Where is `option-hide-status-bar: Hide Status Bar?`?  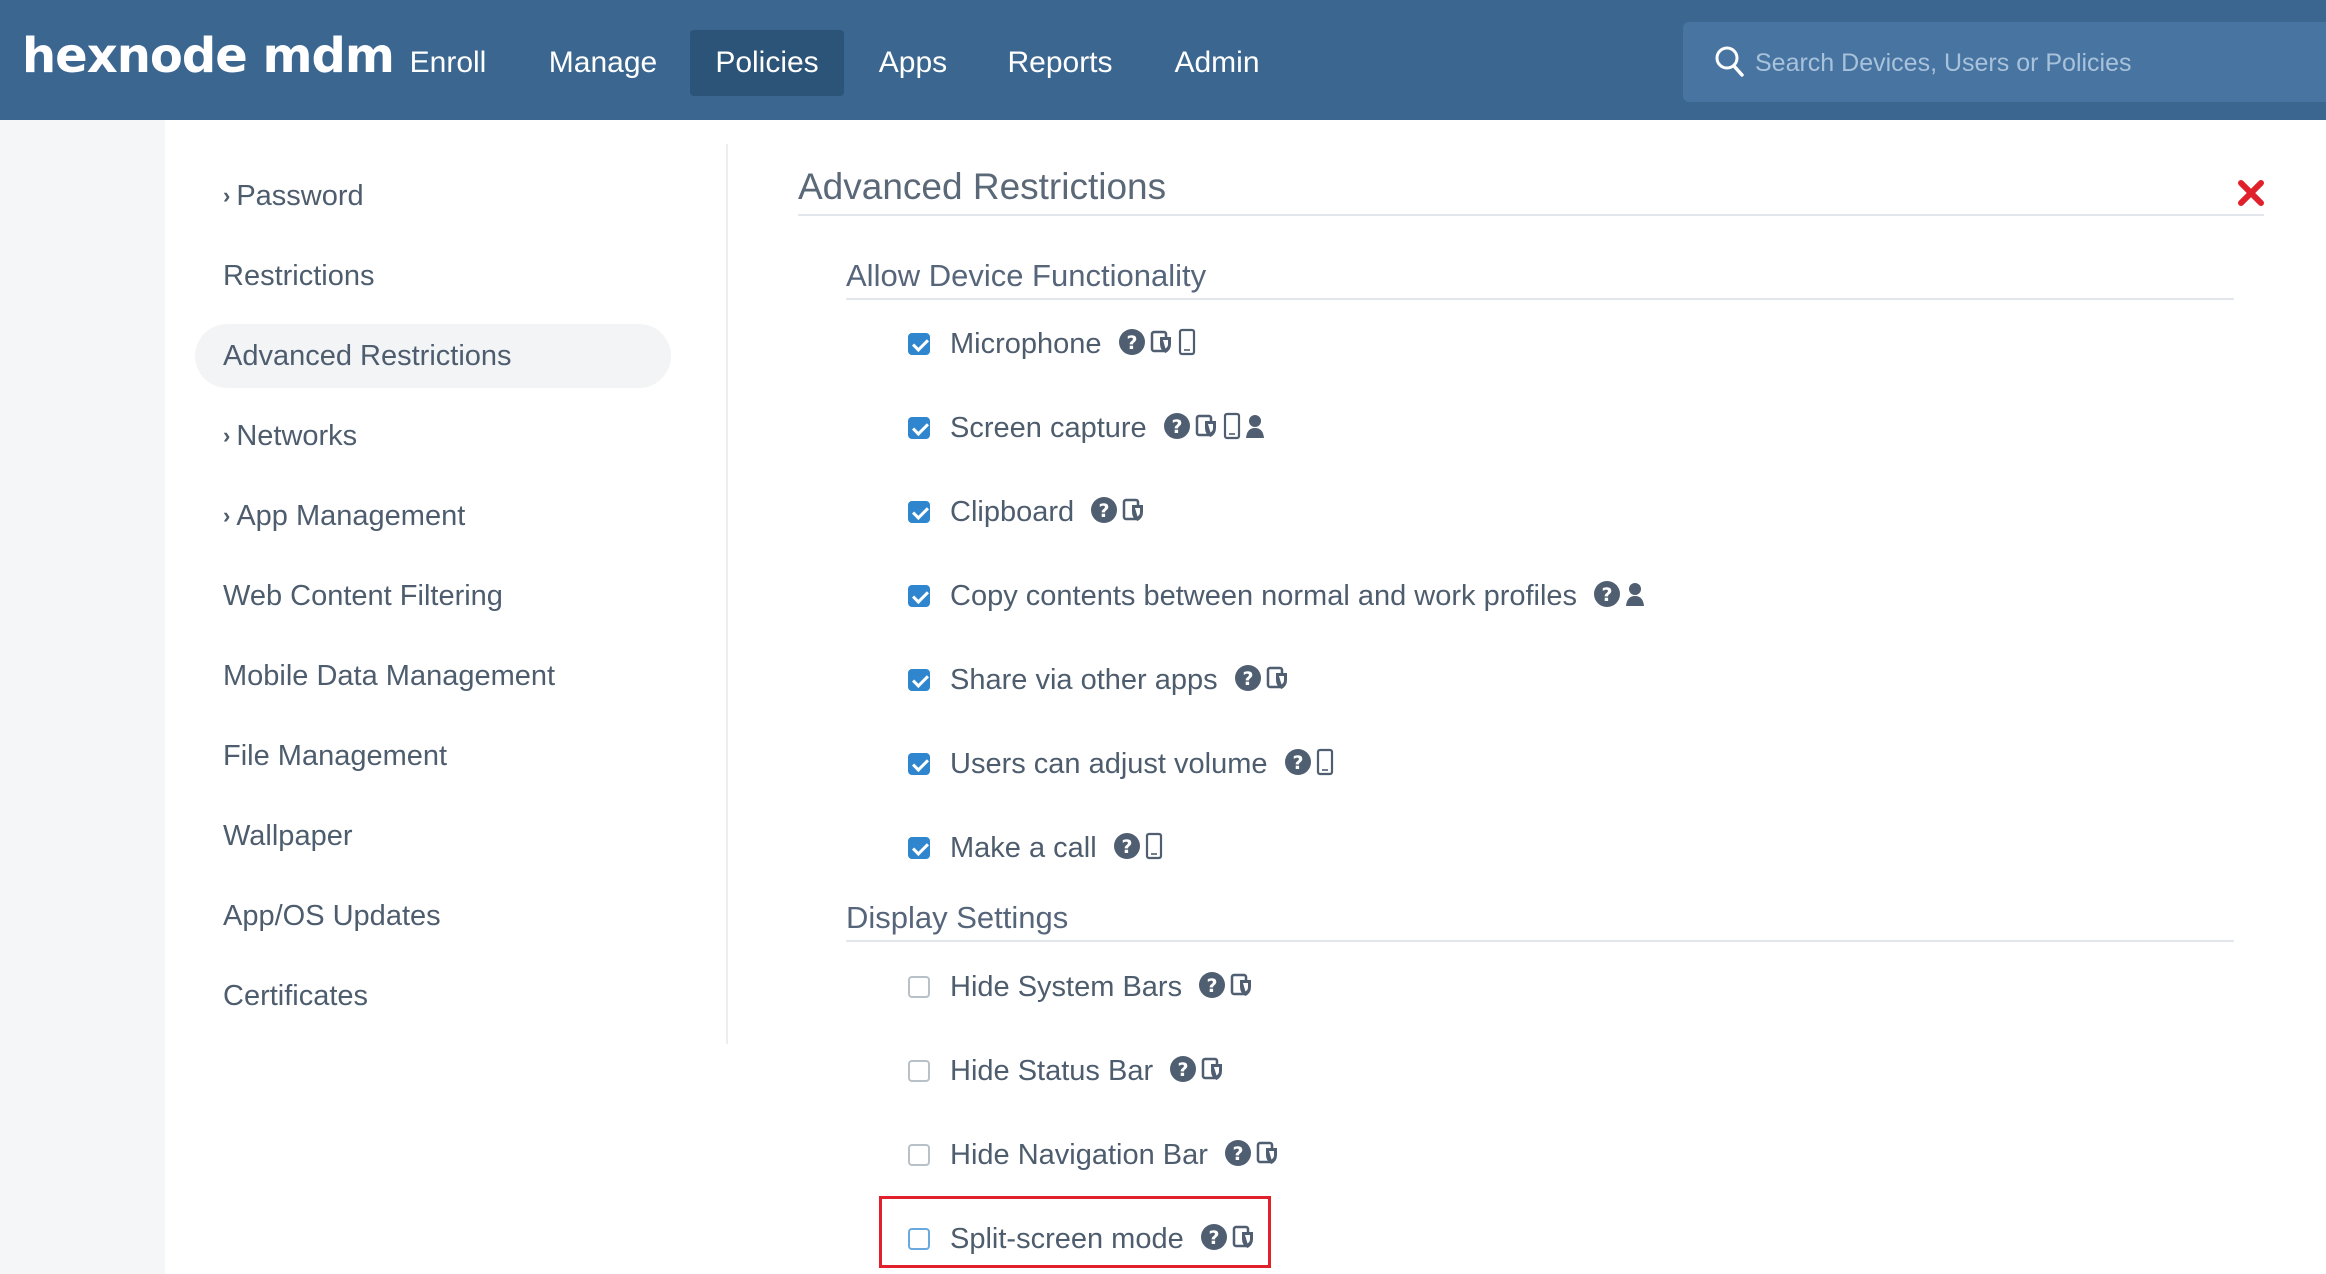
option-hide-status-bar: Hide Status Bar? is located at coordinates (1068, 1071).